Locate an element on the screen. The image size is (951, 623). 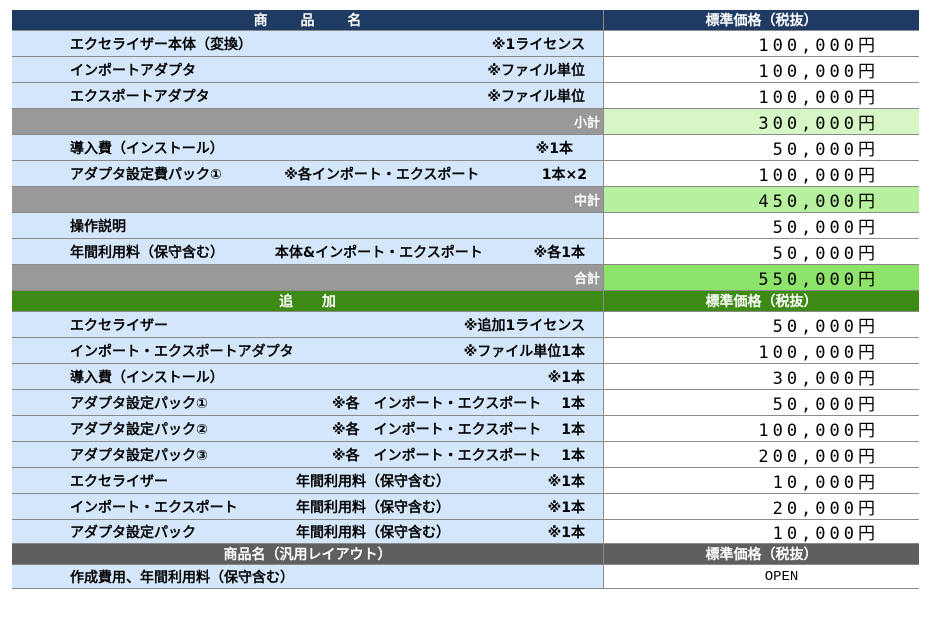
product-cell: エクセライザー本体（変換） ※1ライセンス is located at coordinates (308, 43).